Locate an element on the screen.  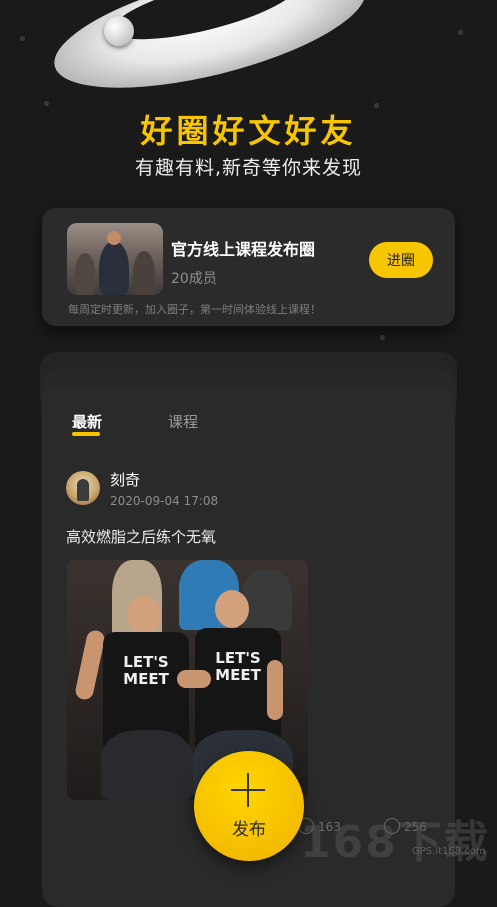
publish-button: 发布 is located at coordinates (249, 806).